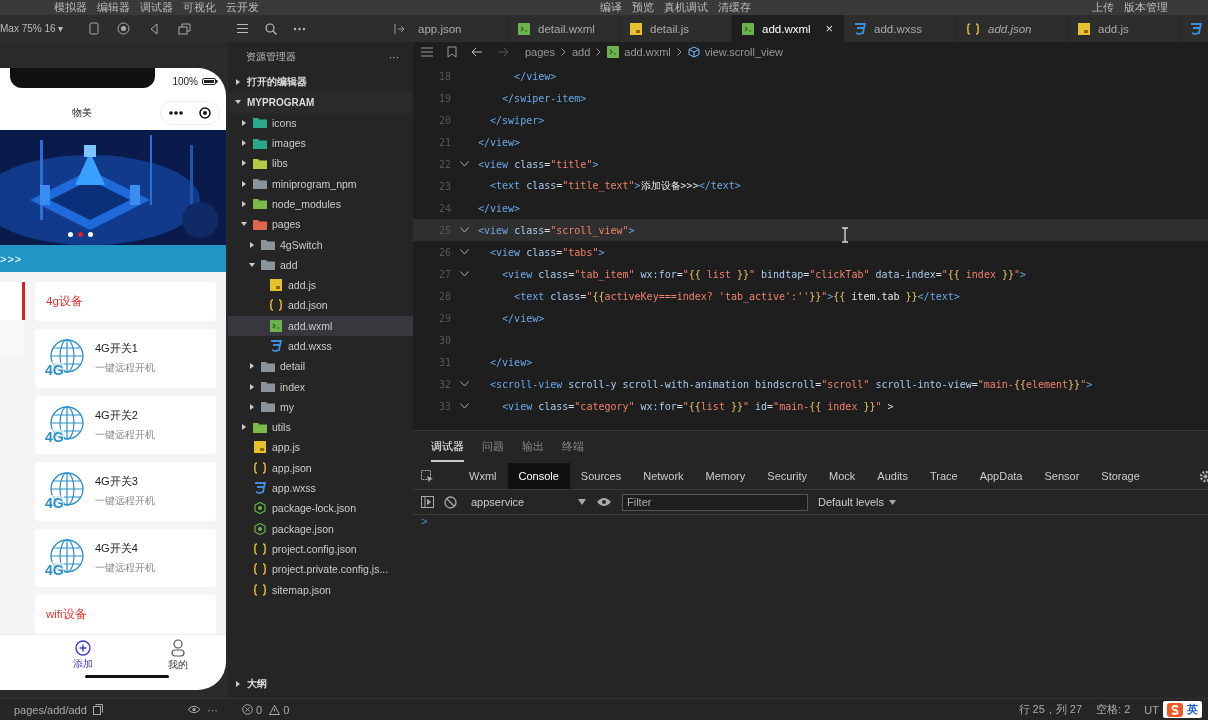  Describe the element at coordinates (117, 415) in the screenshot. I see `device-name: 4G开关2` at that location.